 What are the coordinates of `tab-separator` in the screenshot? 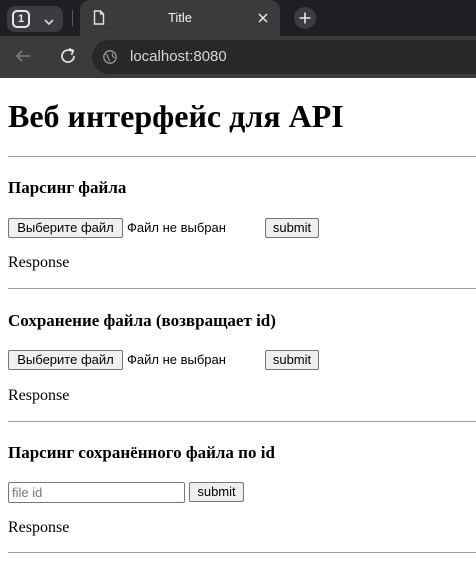 It's located at (72, 18).